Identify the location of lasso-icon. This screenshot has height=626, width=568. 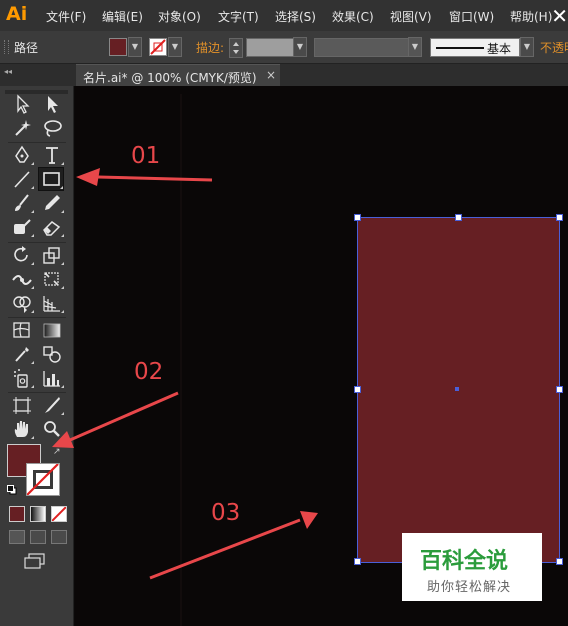
(53, 128).